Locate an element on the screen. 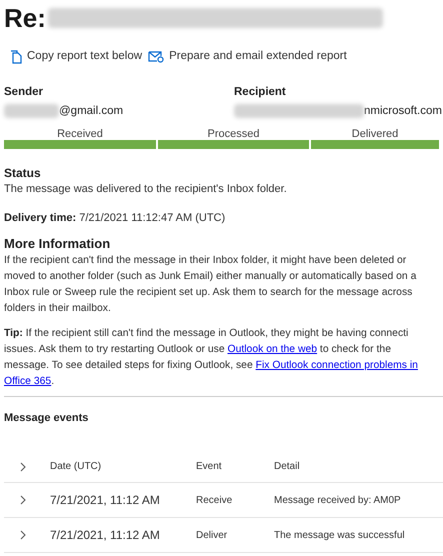 This screenshot has width=443, height=556. table-cell-text: The message was successful is located at coordinates (339, 535).